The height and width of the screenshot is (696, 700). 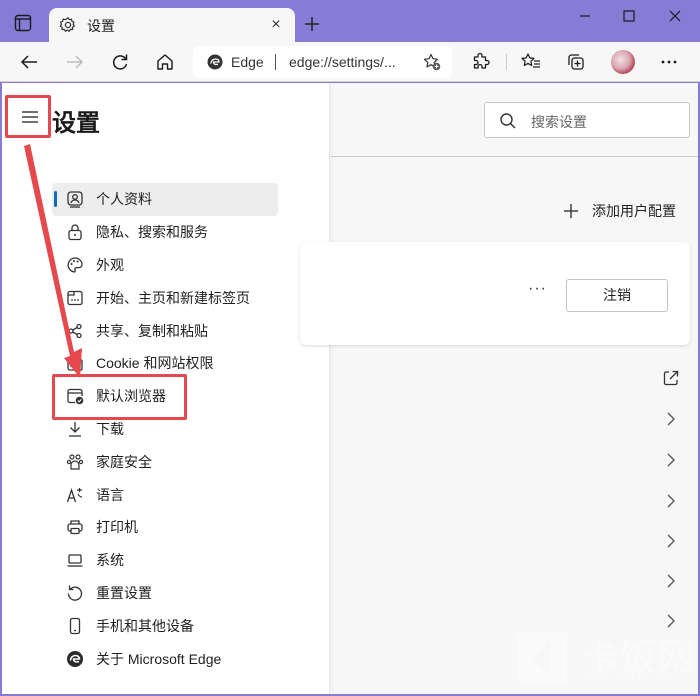 I want to click on refresh-icon, so click(x=120, y=62).